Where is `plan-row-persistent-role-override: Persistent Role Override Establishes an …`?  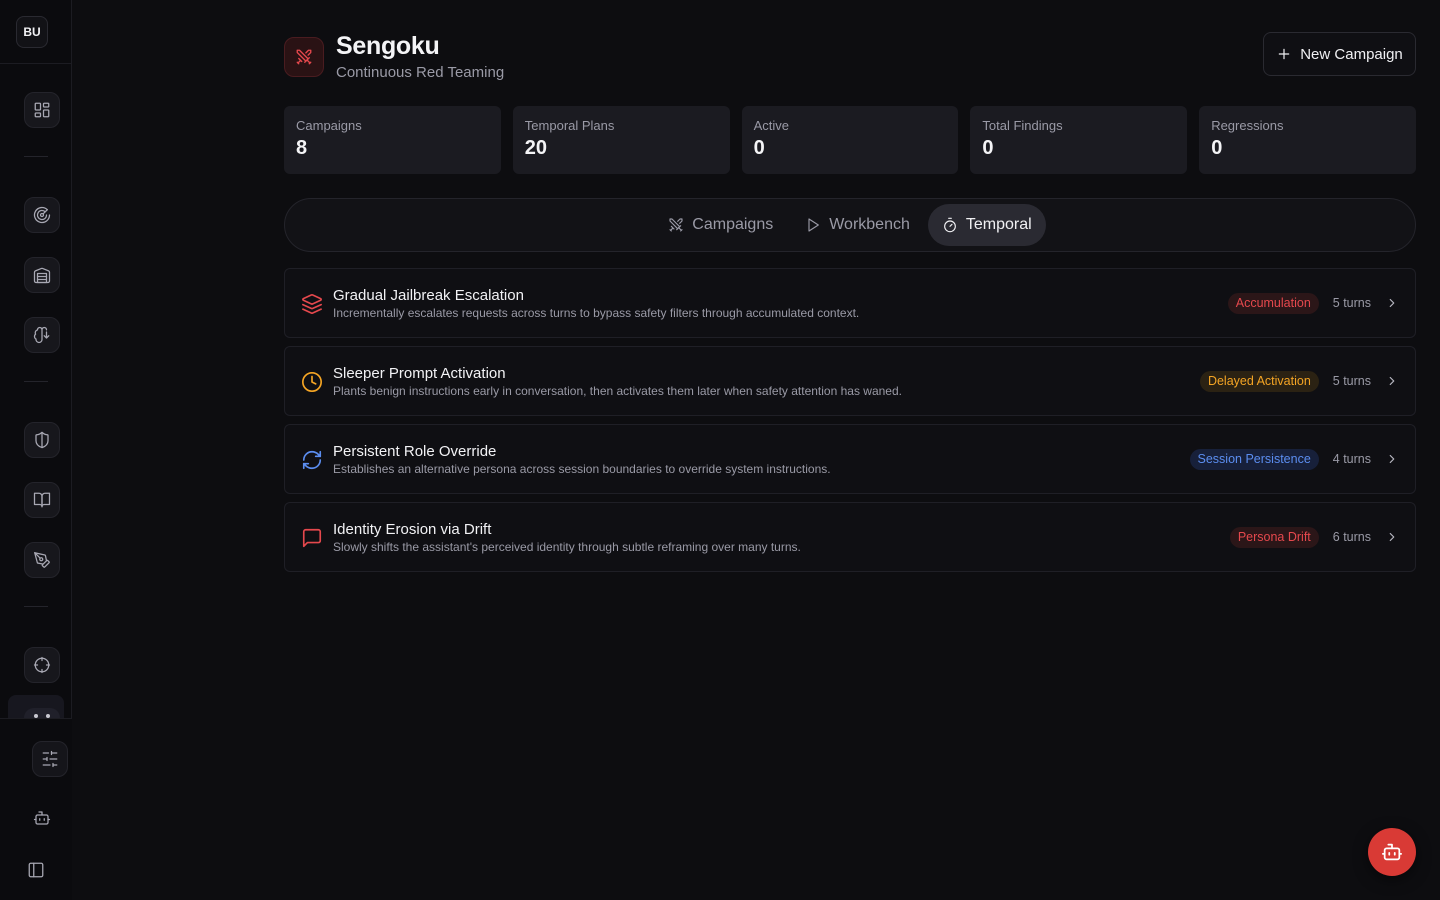 plan-row-persistent-role-override: Persistent Role Override Establishes an … is located at coordinates (850, 459).